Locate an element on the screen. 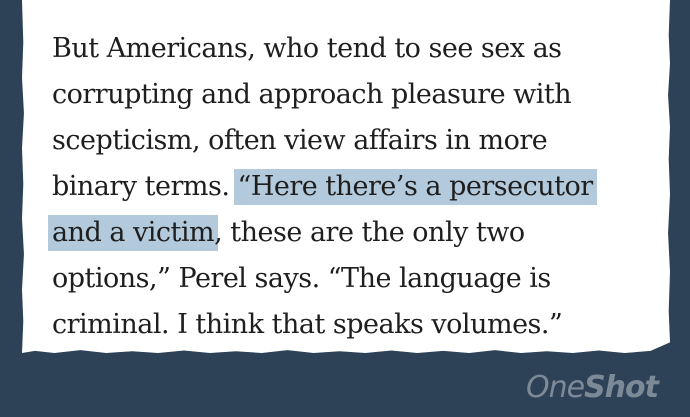  highlighted-text: “Here there’s a persecutor is located at coordinates (415, 187).